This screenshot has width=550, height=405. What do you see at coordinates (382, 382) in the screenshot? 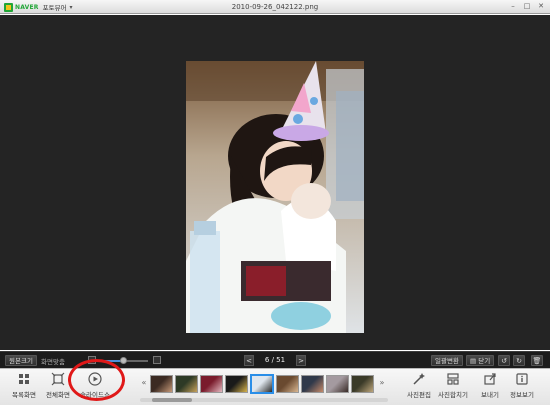
I see `filmstrip-next-button: »` at bounding box center [382, 382].